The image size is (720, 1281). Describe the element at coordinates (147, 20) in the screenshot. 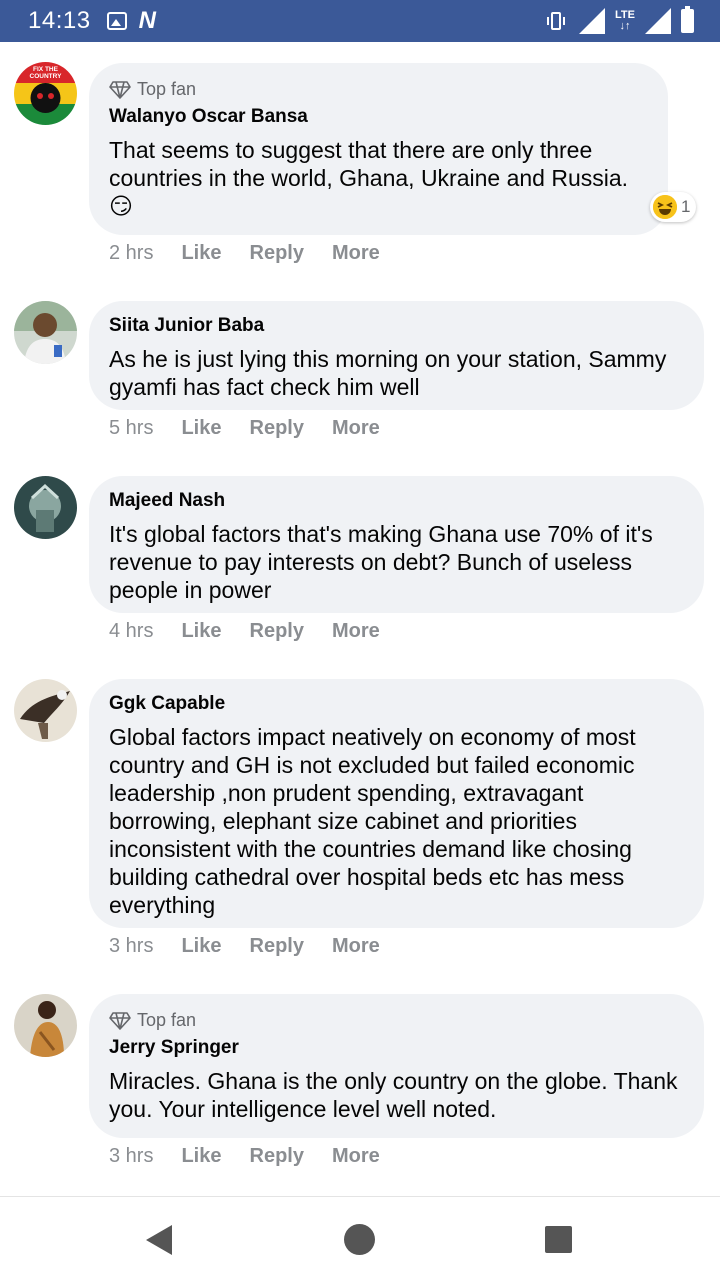

I see `app-notification-icon: N` at that location.